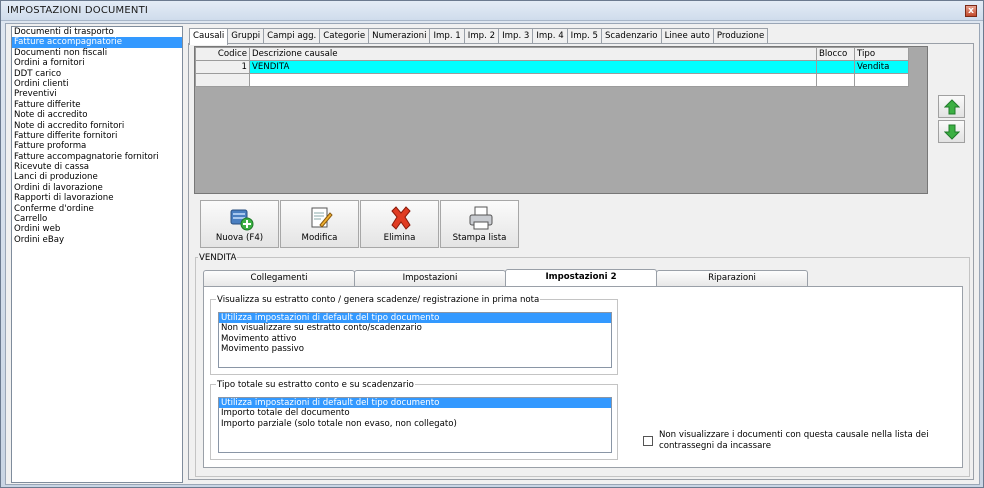  What do you see at coordinates (740, 36) in the screenshot?
I see `tab-produzione: Produzione` at bounding box center [740, 36].